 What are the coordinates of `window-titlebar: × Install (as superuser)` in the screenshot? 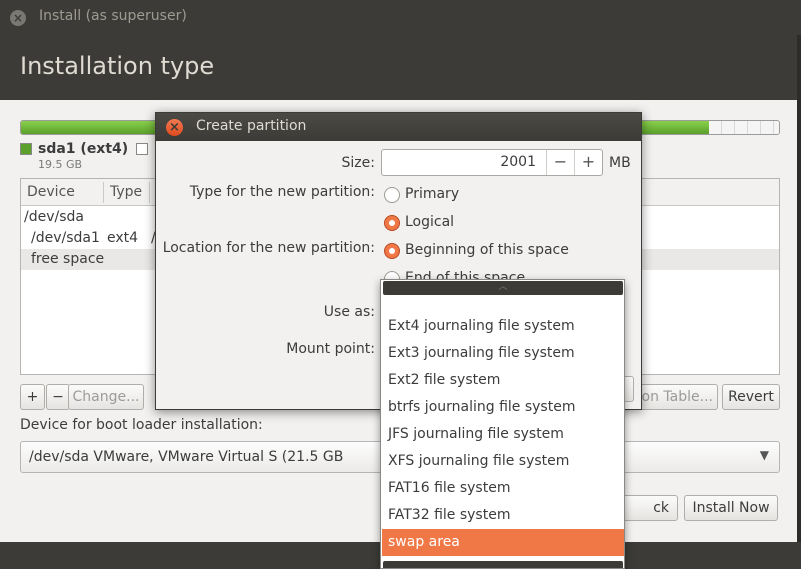 It's located at (400, 17).